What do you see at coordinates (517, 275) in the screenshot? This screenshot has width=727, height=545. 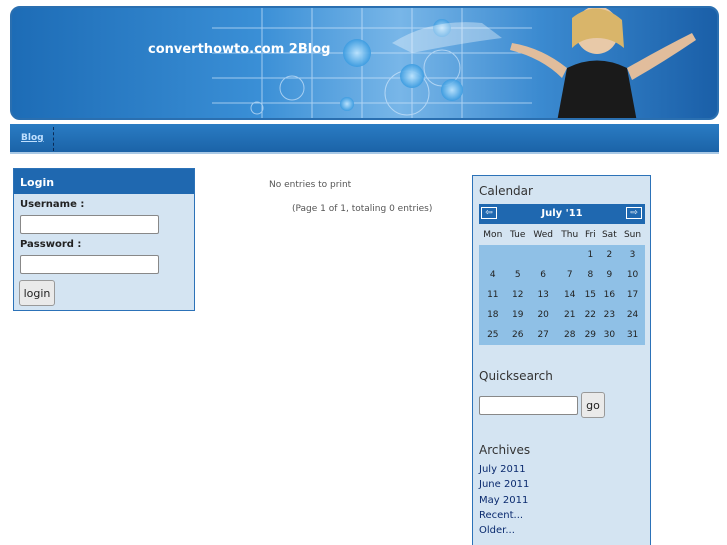 I see `calendar-day: 5` at bounding box center [517, 275].